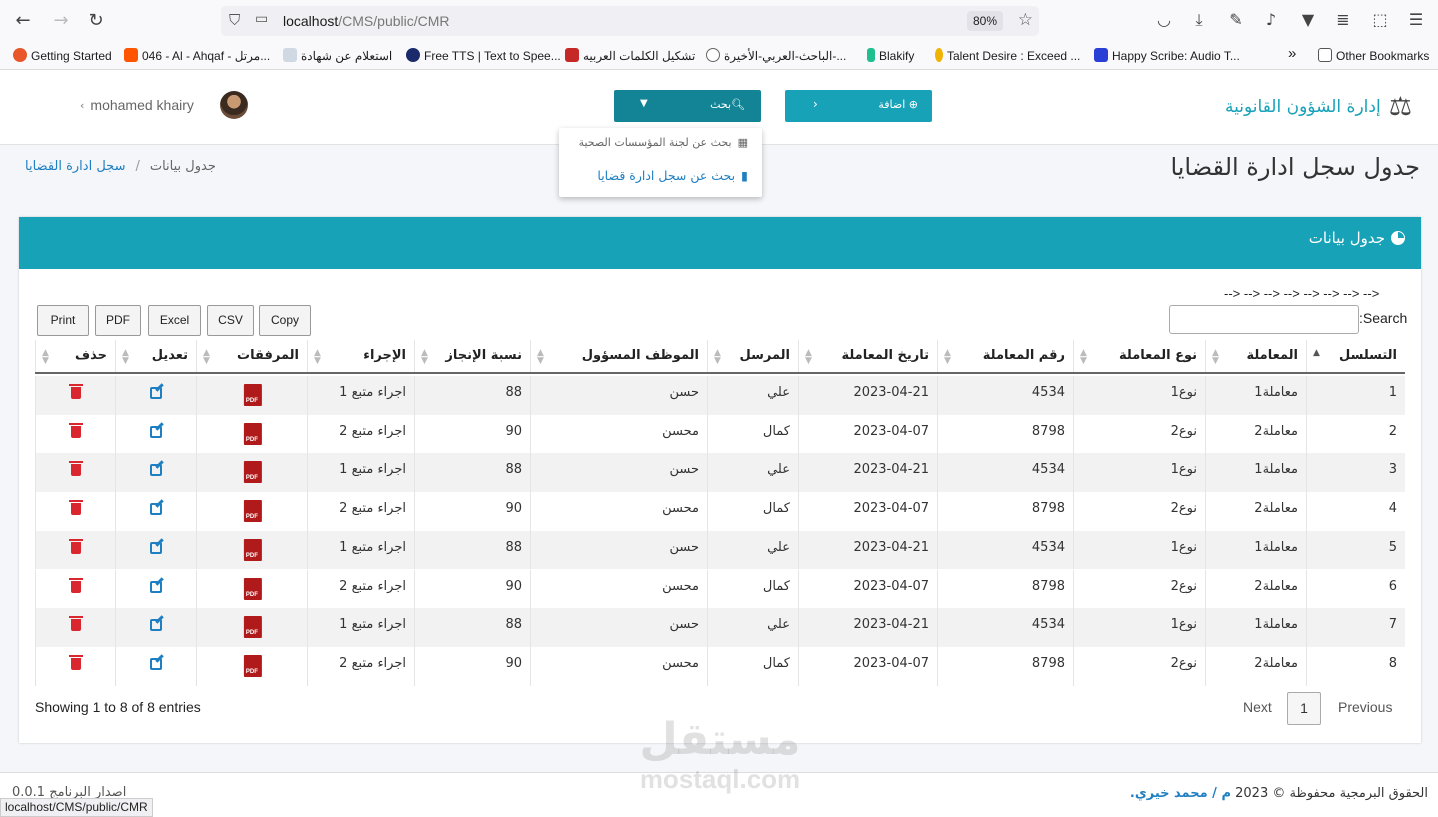 Image resolution: width=1438 pixels, height=817 pixels. I want to click on search-menu-button: 🔍︎بحث ▼, so click(687, 106).